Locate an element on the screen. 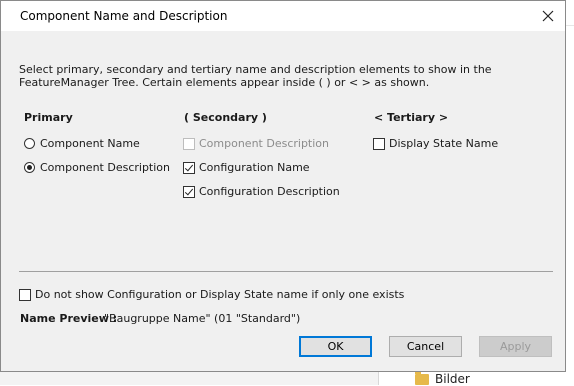 This screenshot has width=574, height=386. close-button is located at coordinates (548, 16).